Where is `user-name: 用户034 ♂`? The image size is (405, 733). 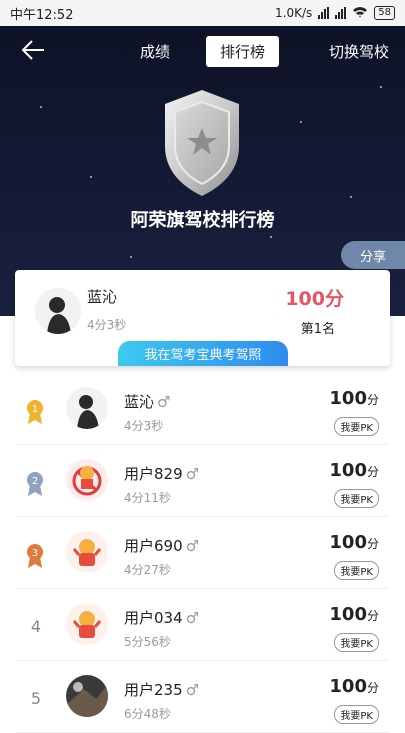
user-name: 用户034 ♂ is located at coordinates (162, 618).